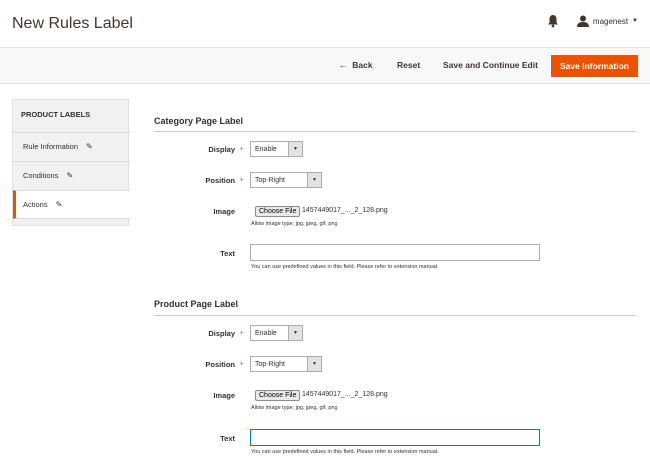 The height and width of the screenshot is (472, 650). What do you see at coordinates (594, 66) in the screenshot?
I see `save-information-button: Save Information` at bounding box center [594, 66].